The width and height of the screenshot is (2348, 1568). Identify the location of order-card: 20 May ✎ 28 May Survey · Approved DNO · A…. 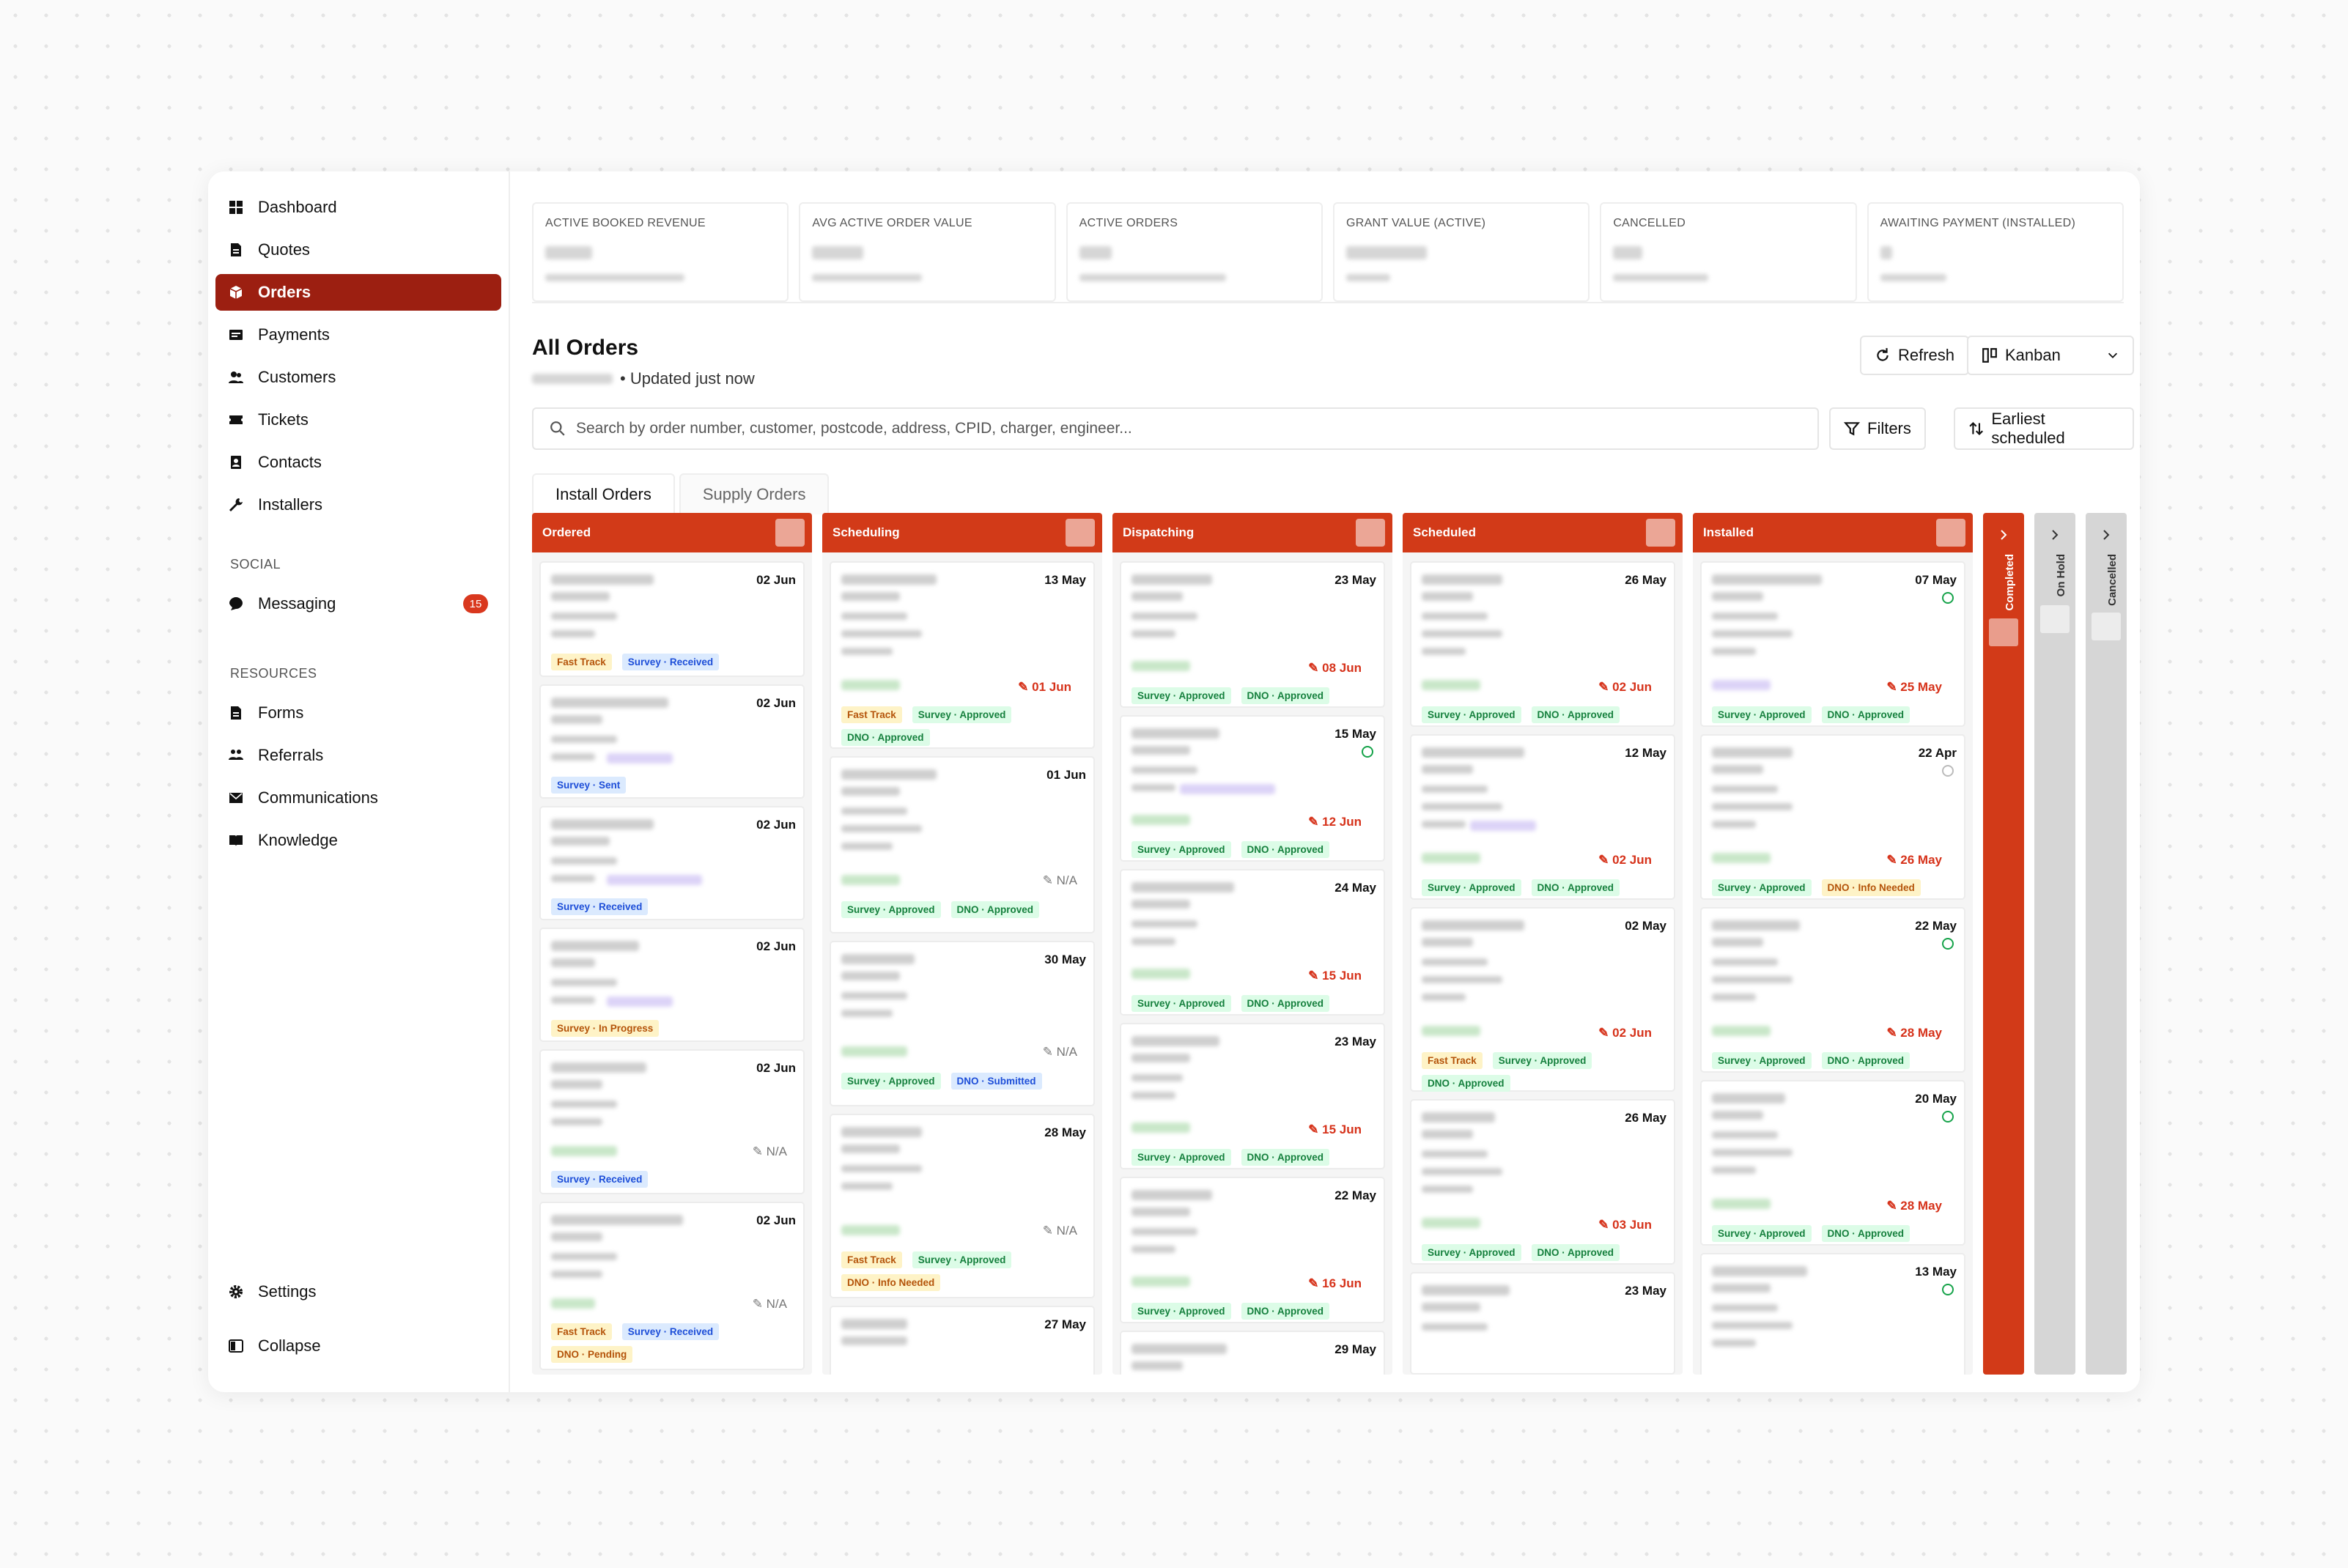
(1832, 1163).